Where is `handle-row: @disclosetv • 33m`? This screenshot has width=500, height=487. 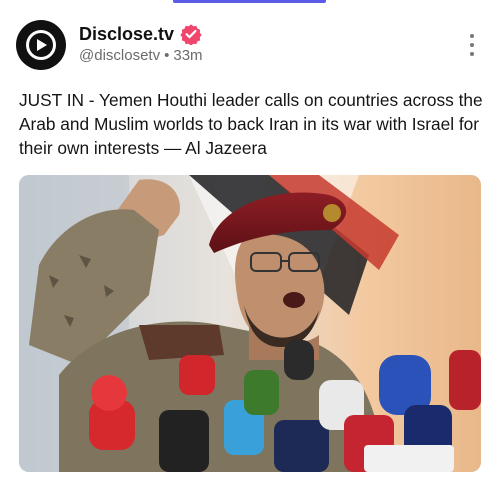
handle-row: @disclosetv • 33m is located at coordinates (141, 55).